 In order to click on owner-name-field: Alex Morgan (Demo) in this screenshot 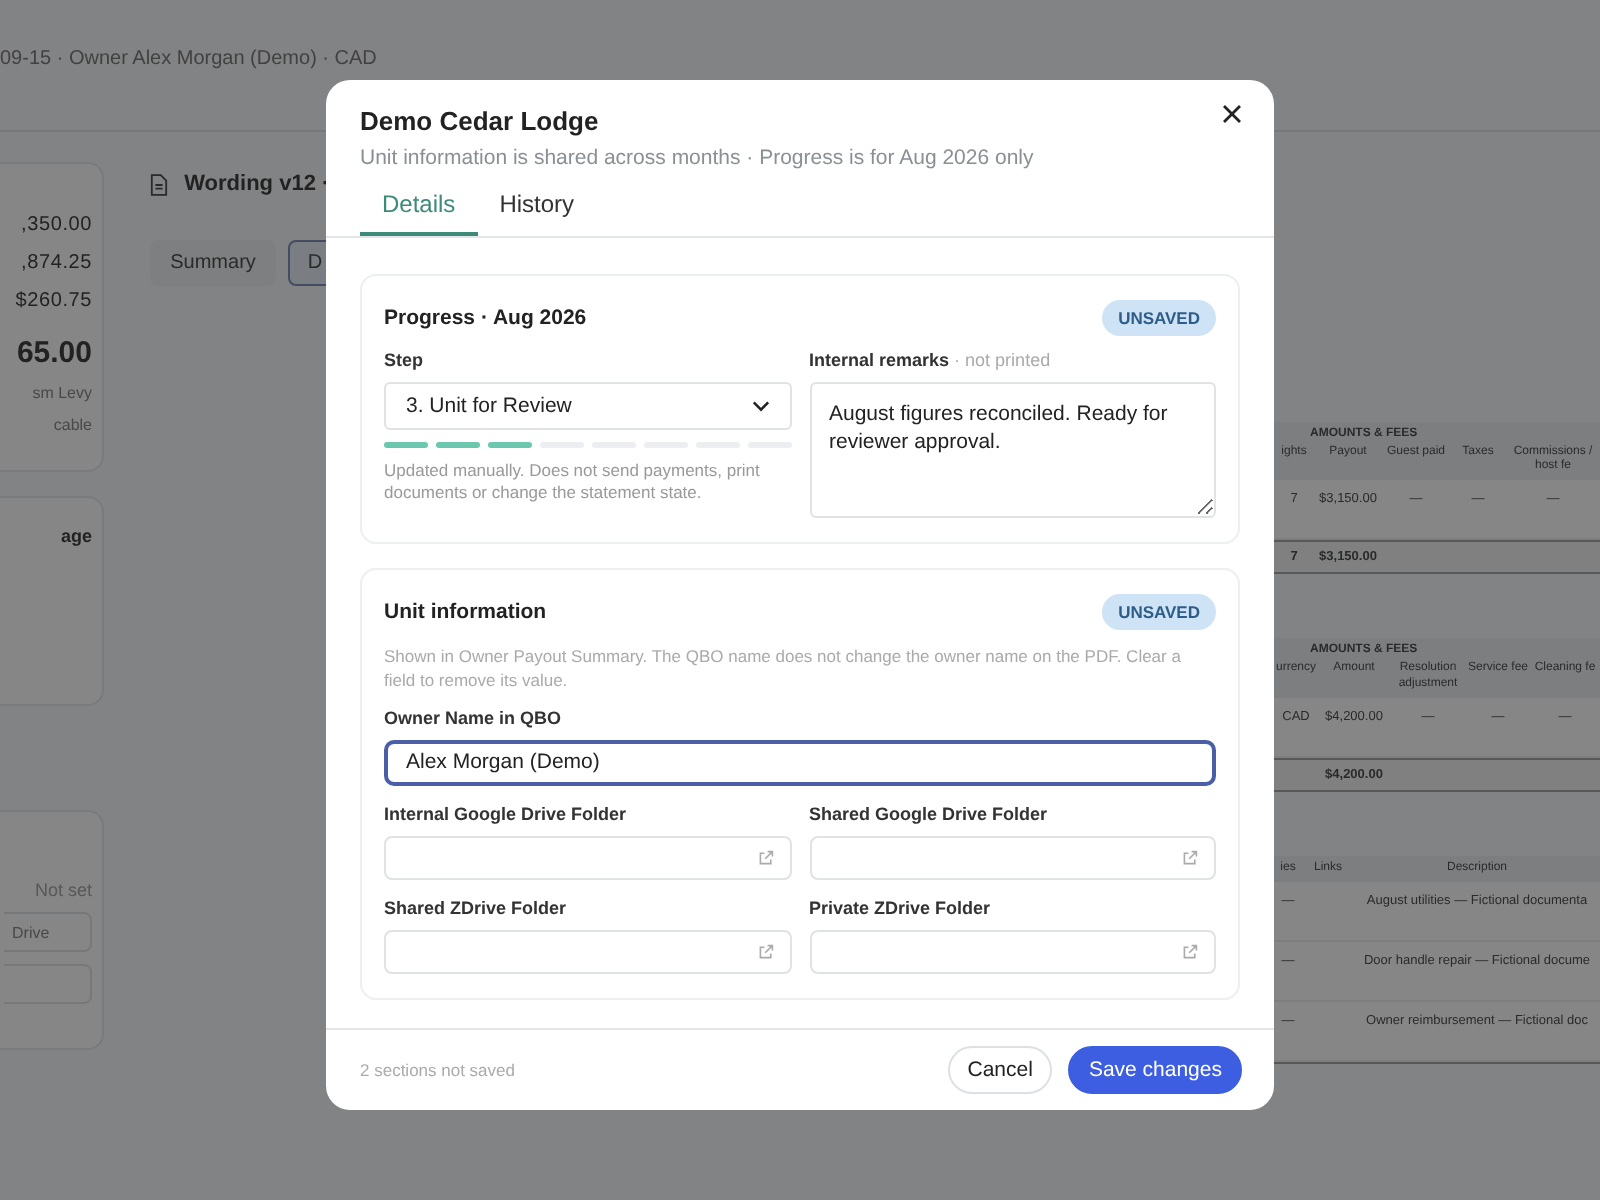, I will do `click(800, 762)`.